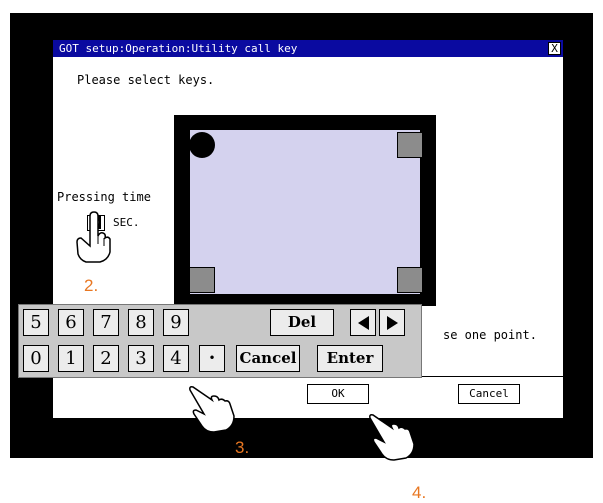 Image resolution: width=603 pixels, height=503 pixels. I want to click on close-button: X, so click(554, 48).